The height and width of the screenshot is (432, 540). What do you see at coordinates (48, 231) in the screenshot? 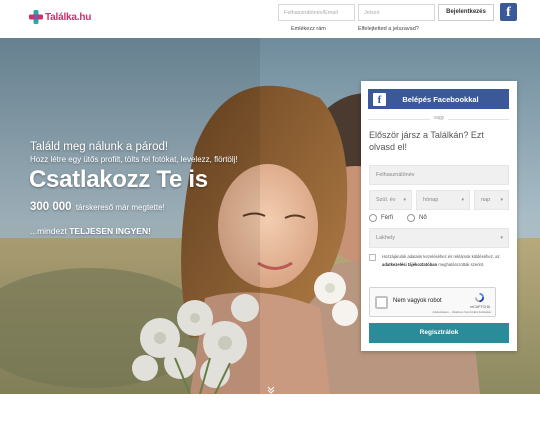
I see `free-prefix: ...mindezt` at bounding box center [48, 231].